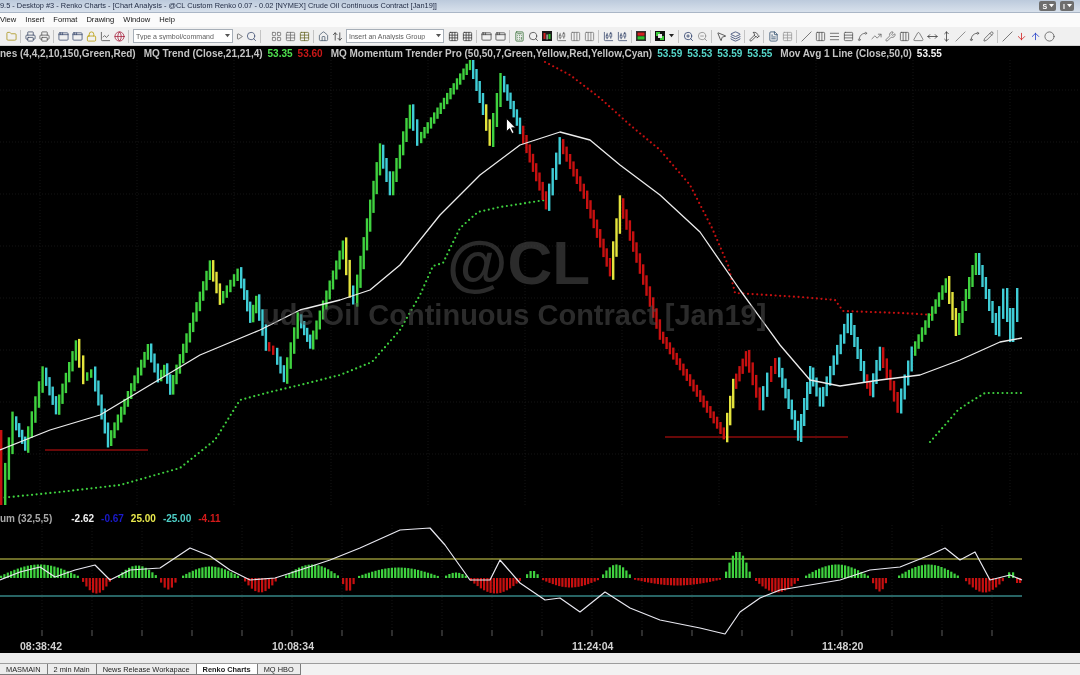 Image resolution: width=1080 pixels, height=675 pixels. What do you see at coordinates (105, 36) in the screenshot?
I see `line-chart-icon` at bounding box center [105, 36].